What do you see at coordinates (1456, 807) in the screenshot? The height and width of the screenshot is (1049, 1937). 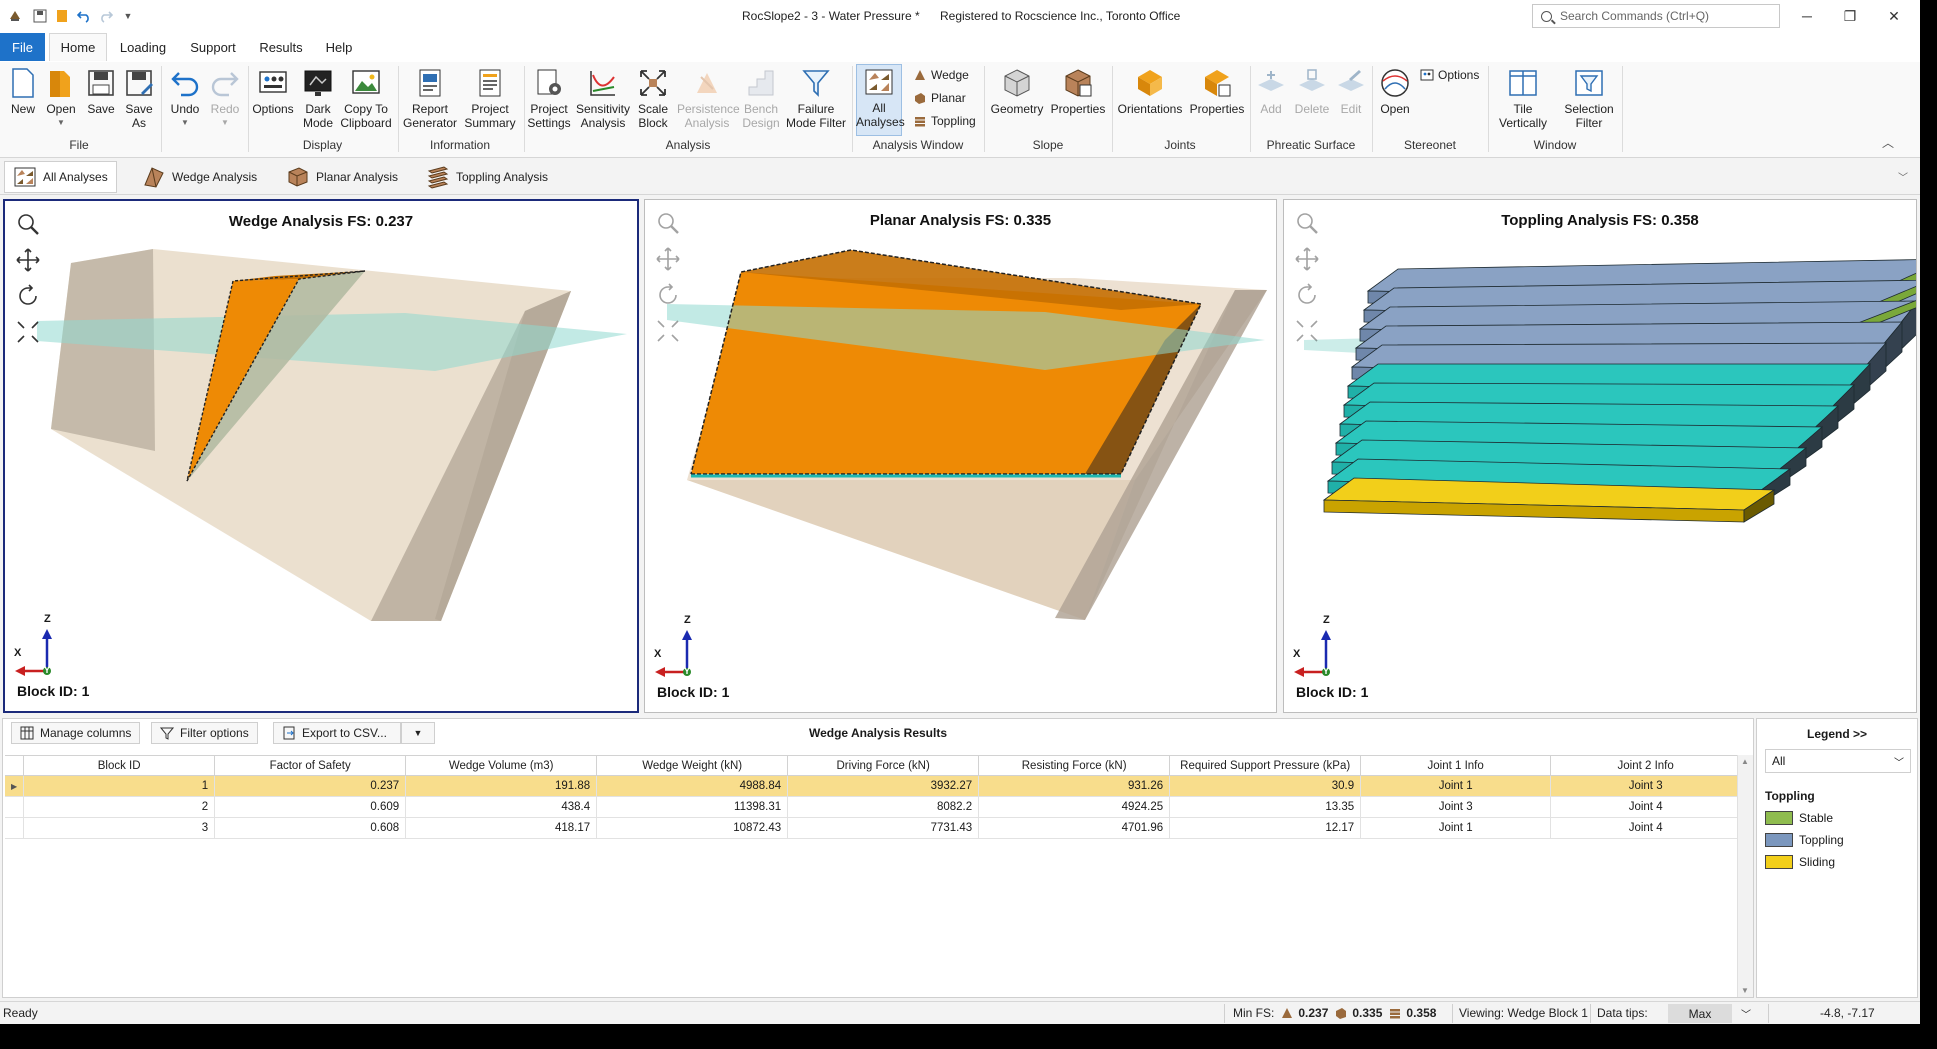 I see `cell-joint-1-info: Joint 3` at bounding box center [1456, 807].